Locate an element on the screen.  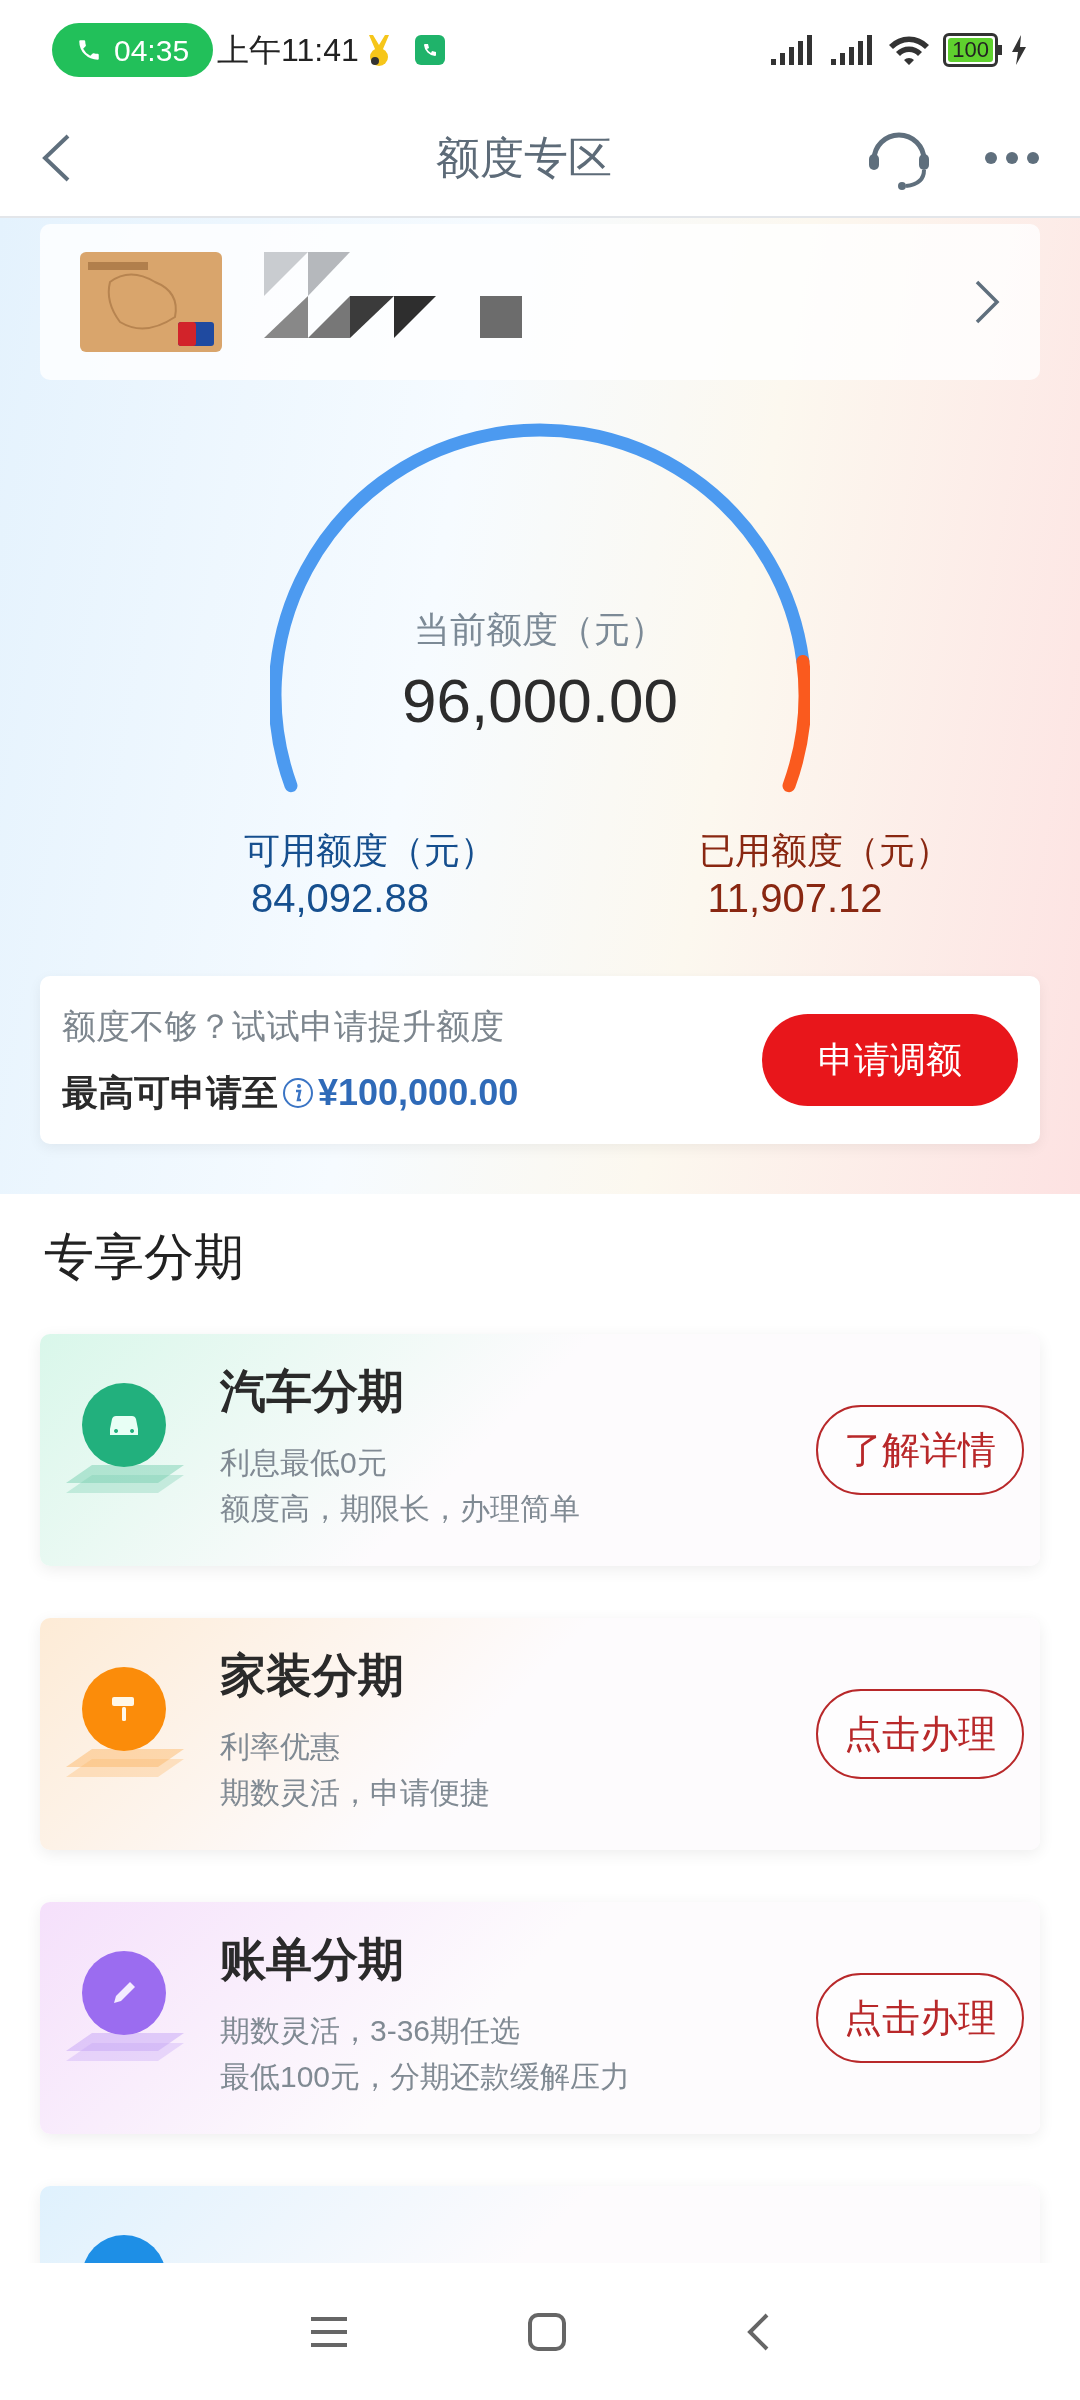
phone-icon is located at coordinates (89, 50).